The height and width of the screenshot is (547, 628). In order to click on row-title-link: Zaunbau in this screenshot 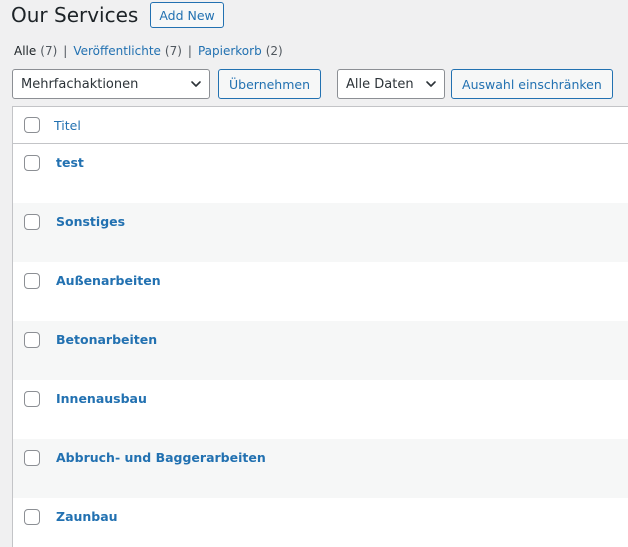, I will do `click(87, 517)`.